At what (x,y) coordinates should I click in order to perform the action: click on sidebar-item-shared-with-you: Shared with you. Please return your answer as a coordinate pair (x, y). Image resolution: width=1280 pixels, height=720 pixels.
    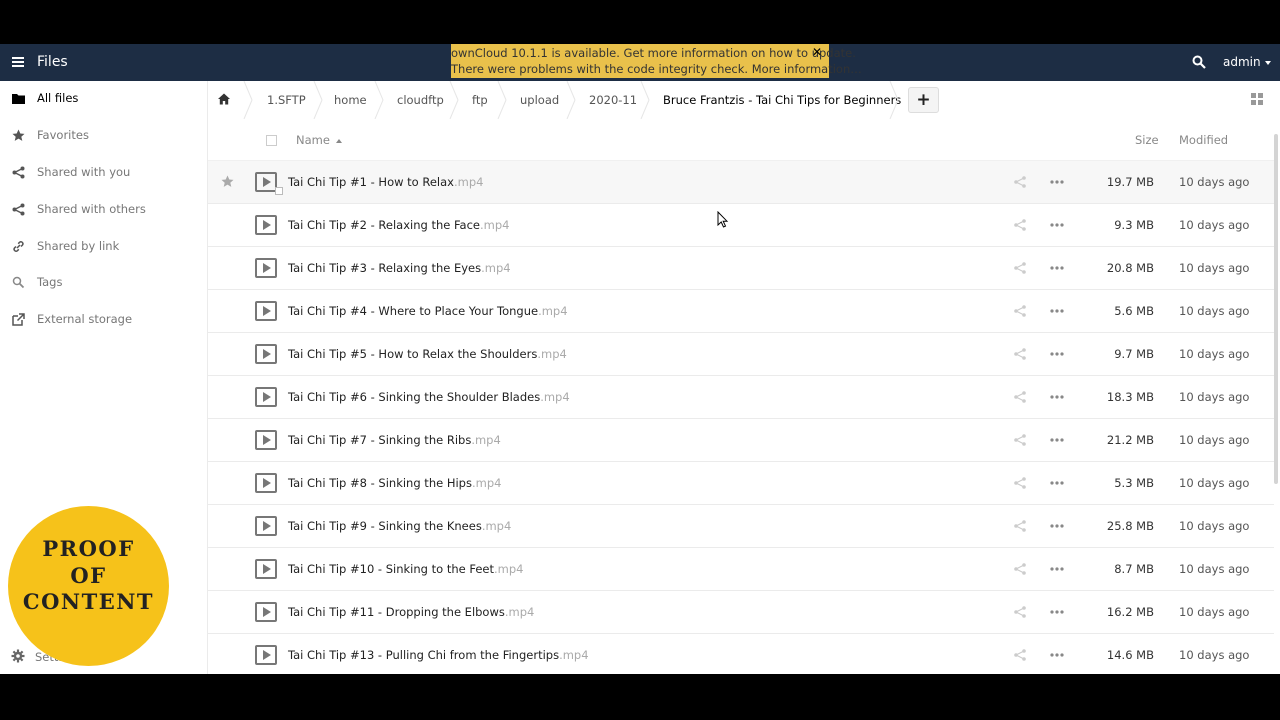
    Looking at the image, I should click on (104, 173).